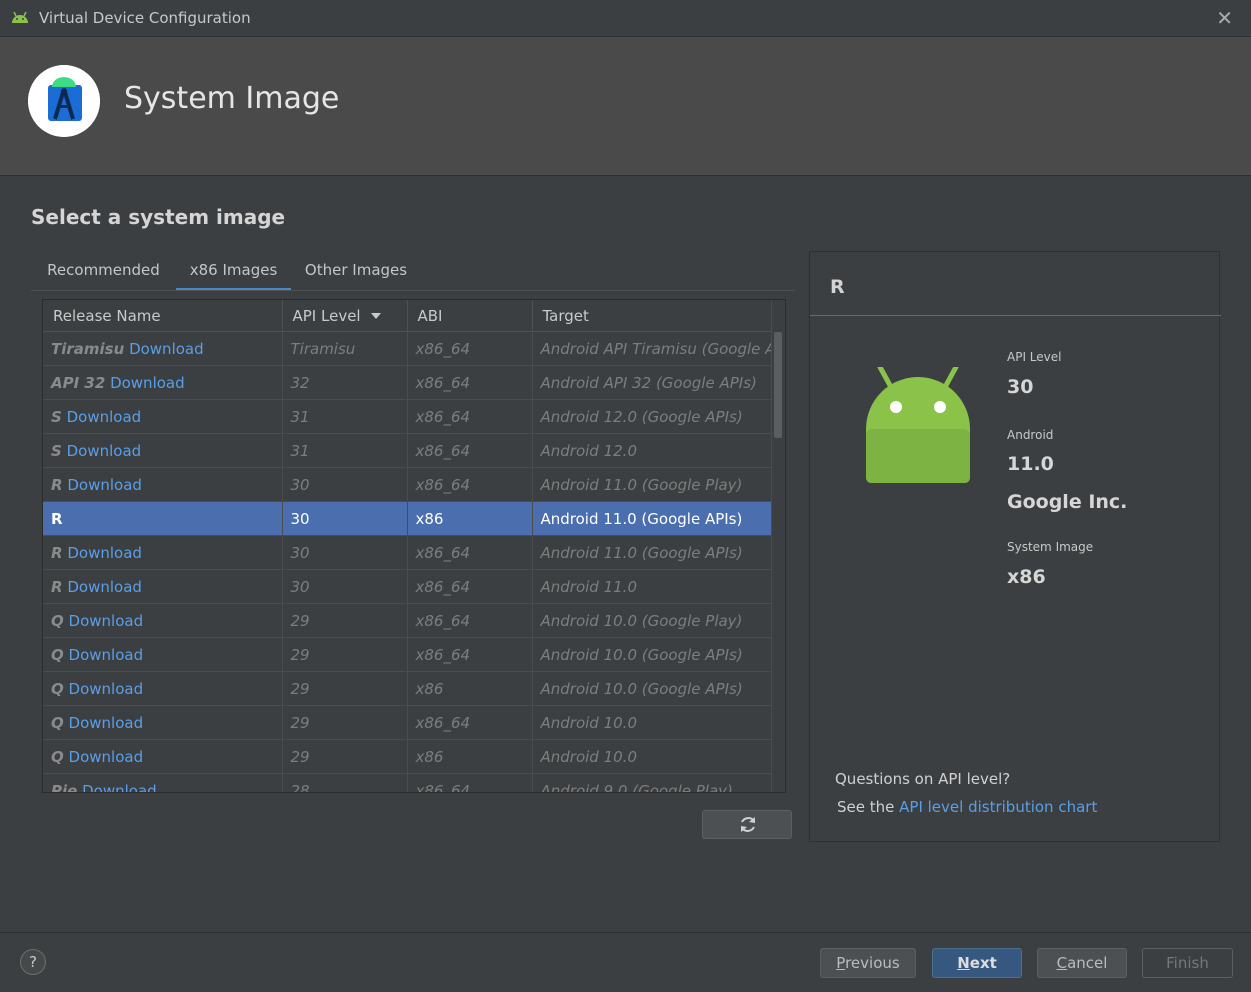 Image resolution: width=1251 pixels, height=992 pixels. What do you see at coordinates (977, 963) in the screenshot?
I see `next-button: Next` at bounding box center [977, 963].